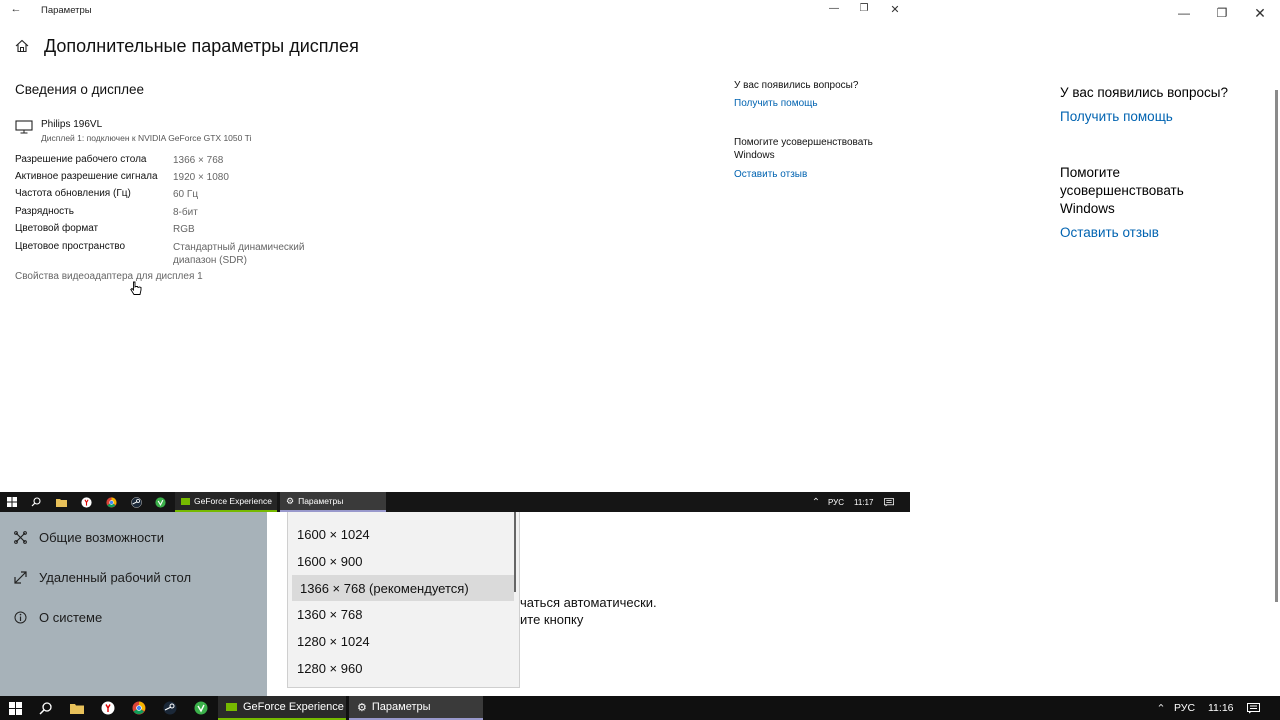 Image resolution: width=1280 pixels, height=720 pixels. What do you see at coordinates (403, 588) in the screenshot?
I see `resolution-option-selected: 1366 × 768 (рекомендуется)` at bounding box center [403, 588].